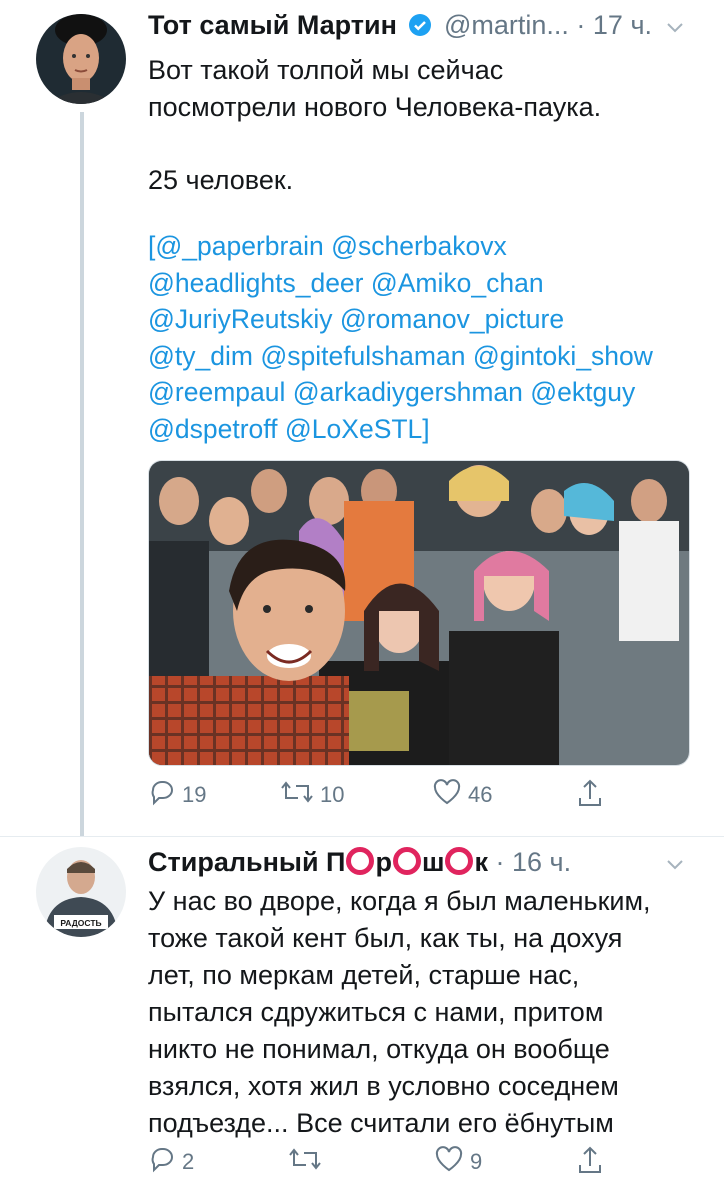 This screenshot has width=724, height=1200. I want to click on tweet-header: Стиральный П ршк · 16 ч., so click(424, 867).